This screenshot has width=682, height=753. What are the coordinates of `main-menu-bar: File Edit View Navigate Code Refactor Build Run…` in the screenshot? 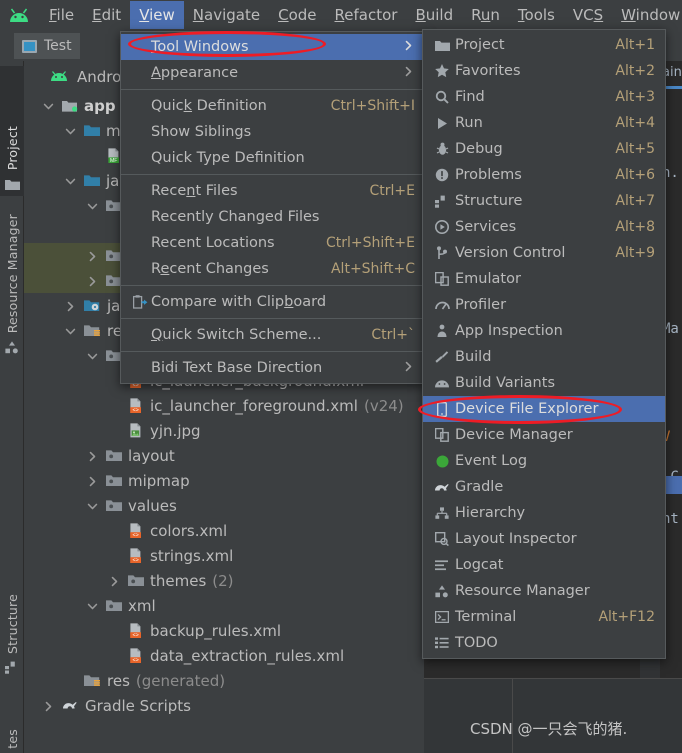 It's located at (341, 15).